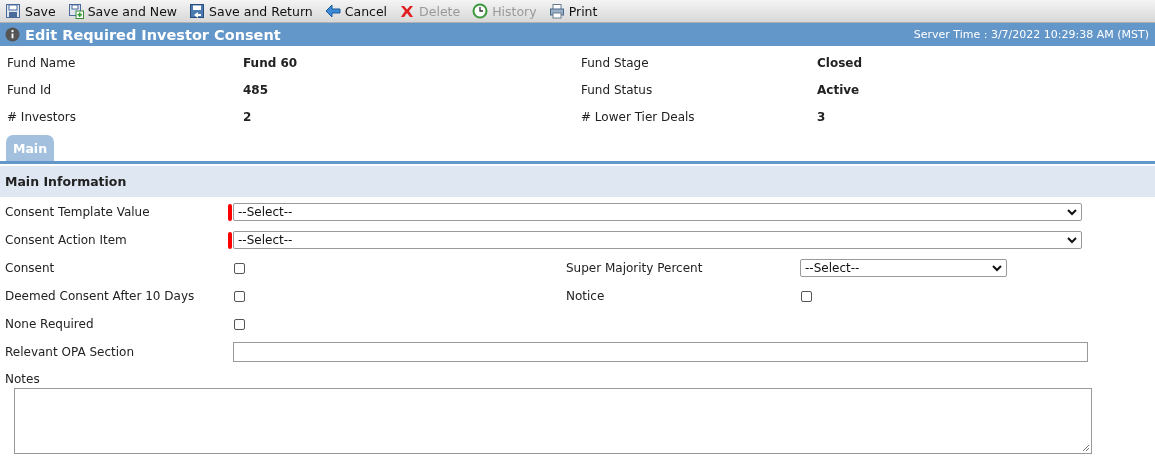  Describe the element at coordinates (840, 62) in the screenshot. I see `field-value: Closed` at that location.